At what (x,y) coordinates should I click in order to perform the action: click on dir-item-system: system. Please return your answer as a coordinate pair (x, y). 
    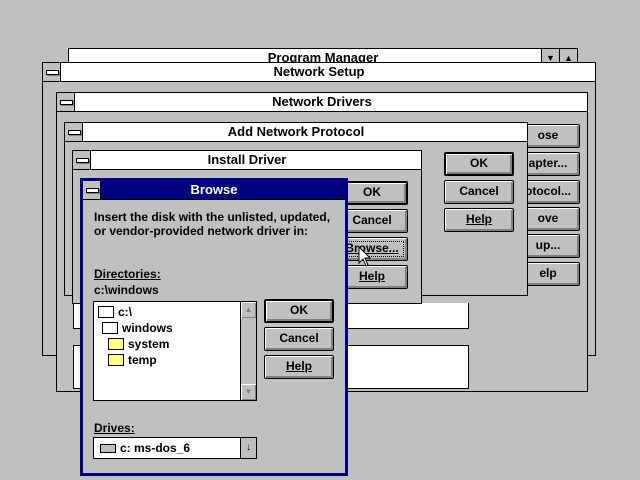
    Looking at the image, I should click on (138, 344).